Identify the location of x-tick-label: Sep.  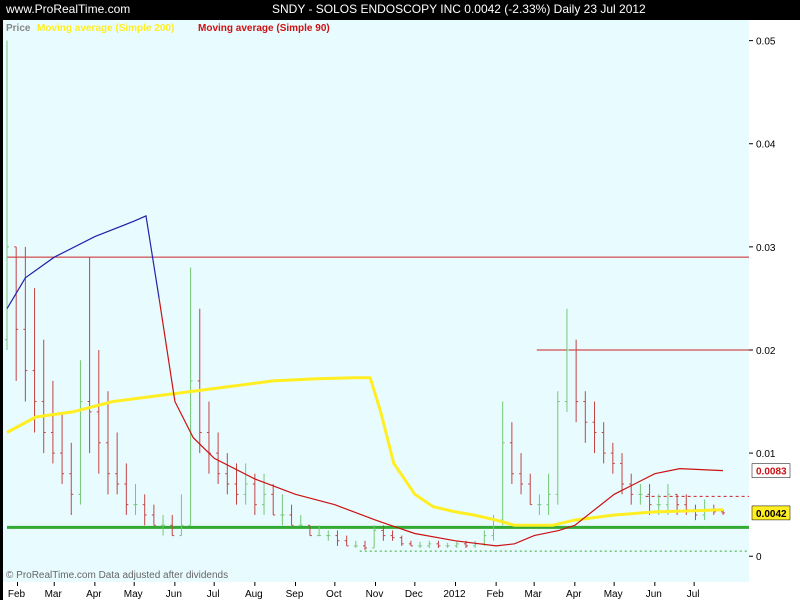
(295, 594).